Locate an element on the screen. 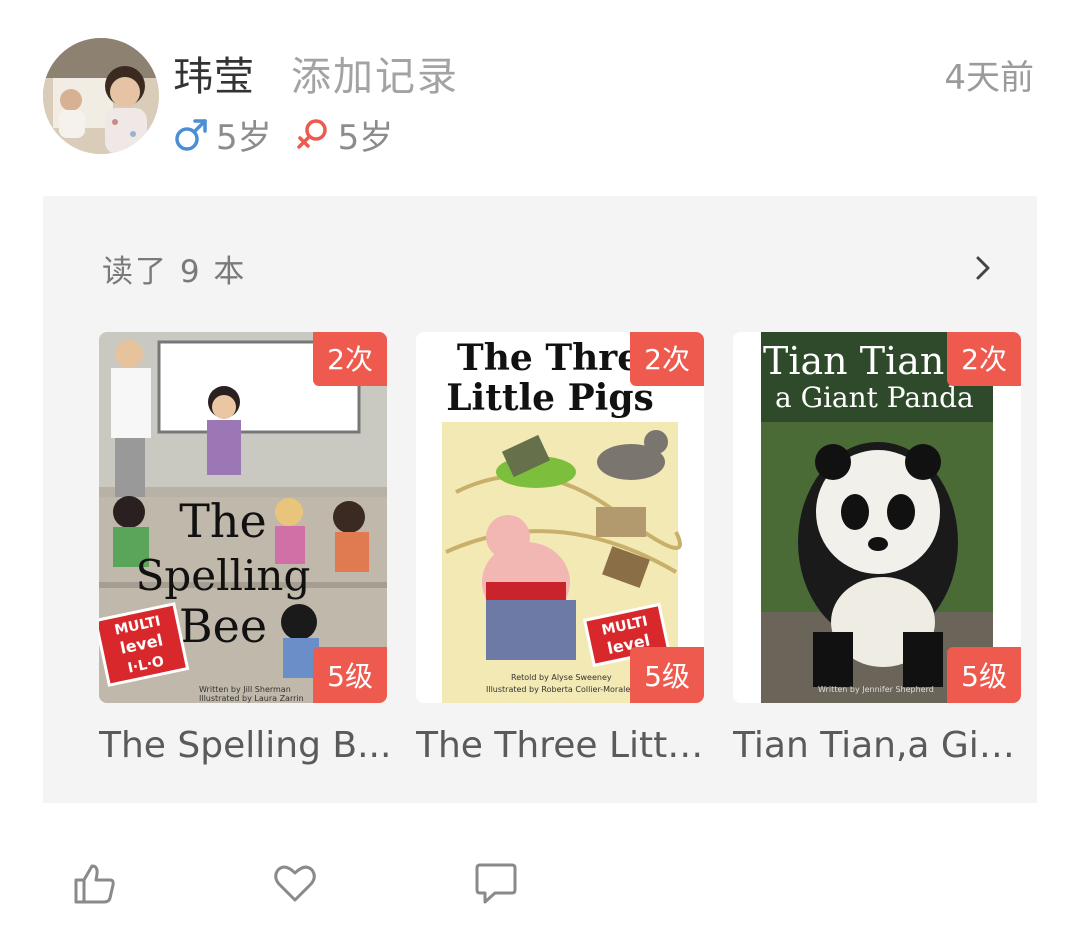 This screenshot has height=943, width=1080. like-button is located at coordinates (95, 883).